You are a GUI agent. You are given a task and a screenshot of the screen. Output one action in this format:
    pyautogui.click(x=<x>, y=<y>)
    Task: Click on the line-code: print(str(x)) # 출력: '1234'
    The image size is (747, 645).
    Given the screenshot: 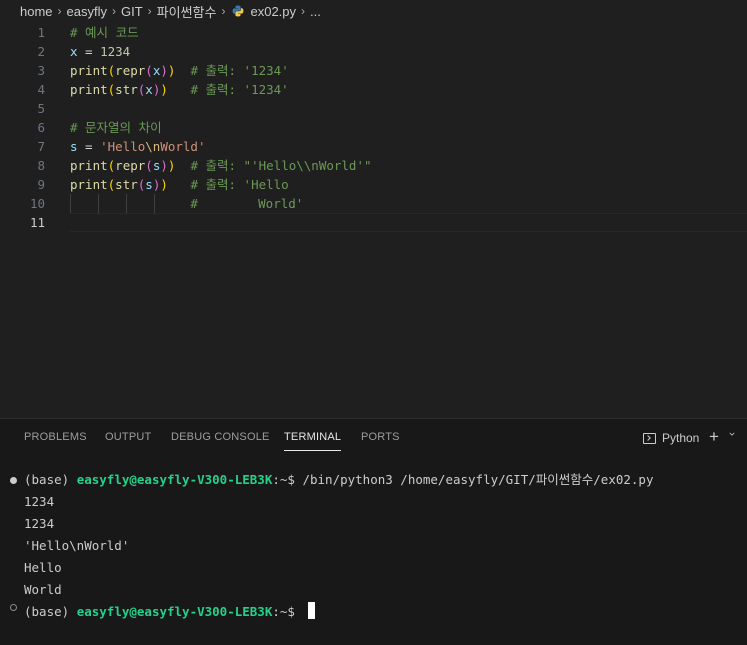 What is the action you would take?
    pyautogui.click(x=179, y=89)
    